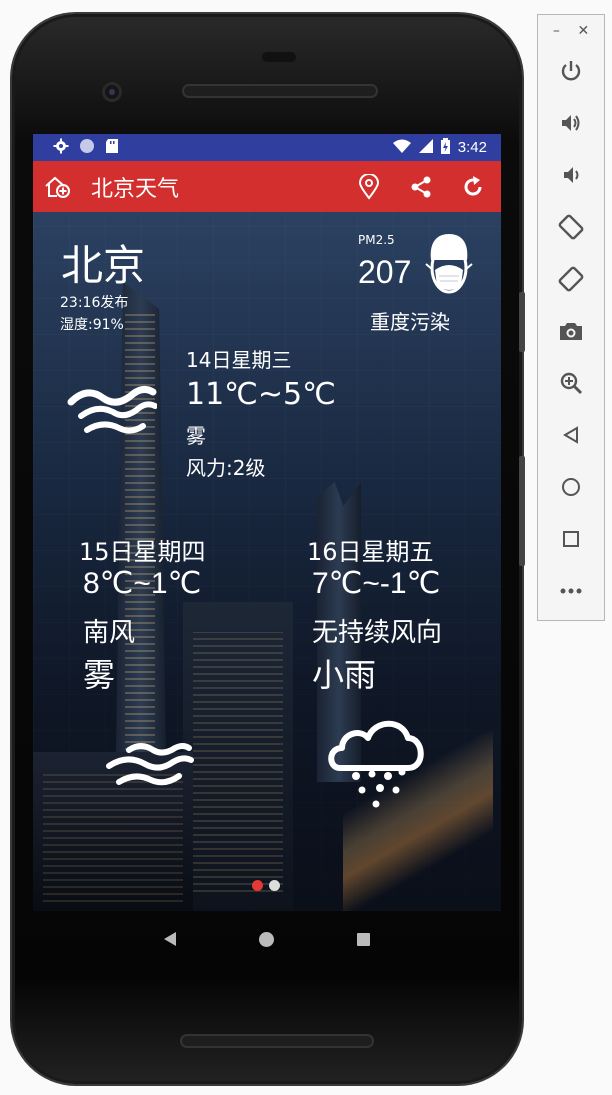  Describe the element at coordinates (449, 265) in the screenshot. I see `face-mask-icon` at that location.